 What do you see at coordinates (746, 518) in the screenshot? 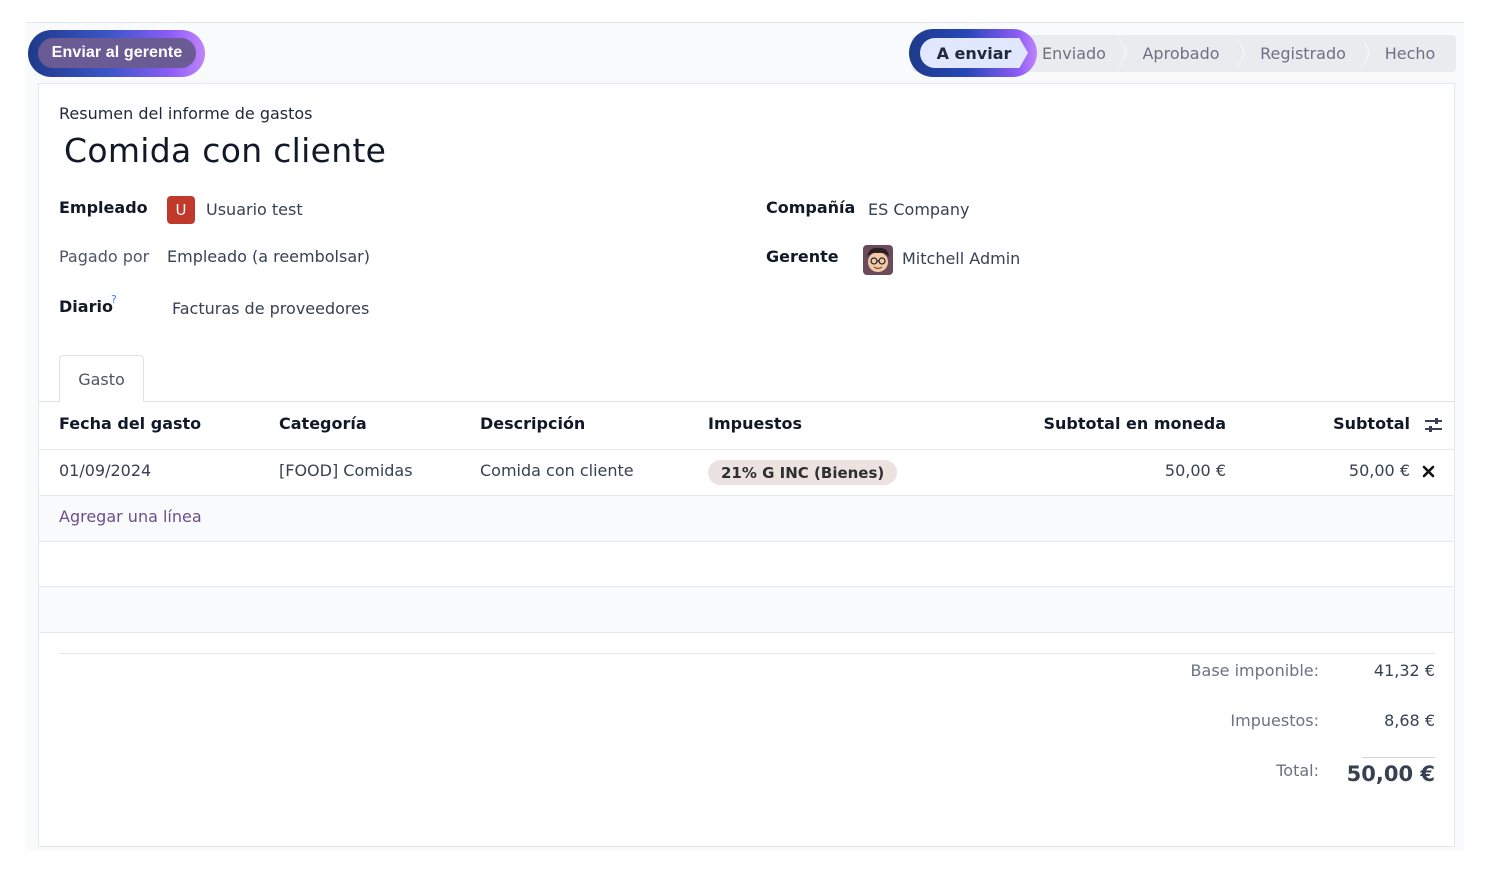
I see `add-line-row` at bounding box center [746, 518].